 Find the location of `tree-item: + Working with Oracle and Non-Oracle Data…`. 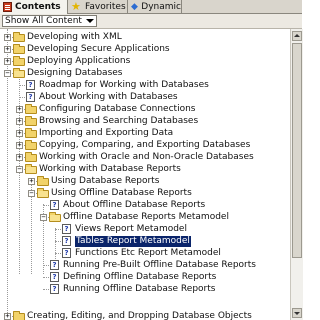

tree-item: + Working with Oracle and Non-Oracle Data… is located at coordinates (145, 157).